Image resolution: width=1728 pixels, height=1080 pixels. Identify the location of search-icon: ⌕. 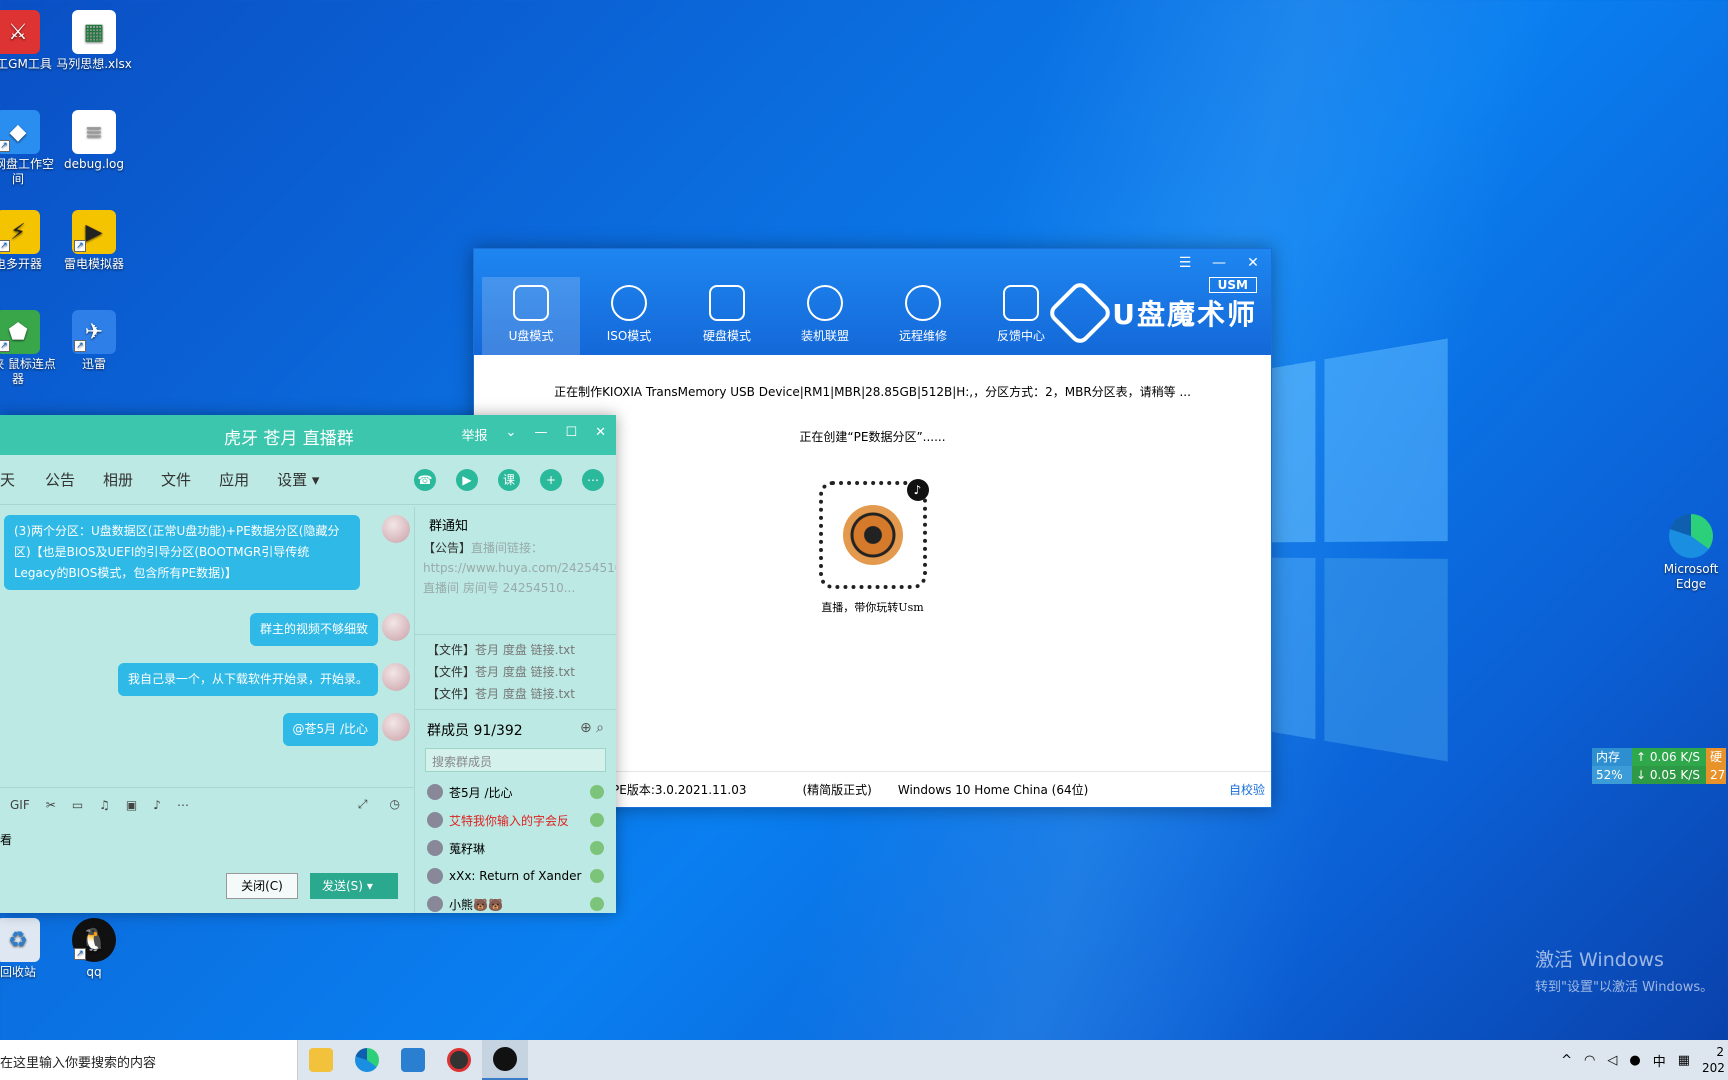
(600, 728).